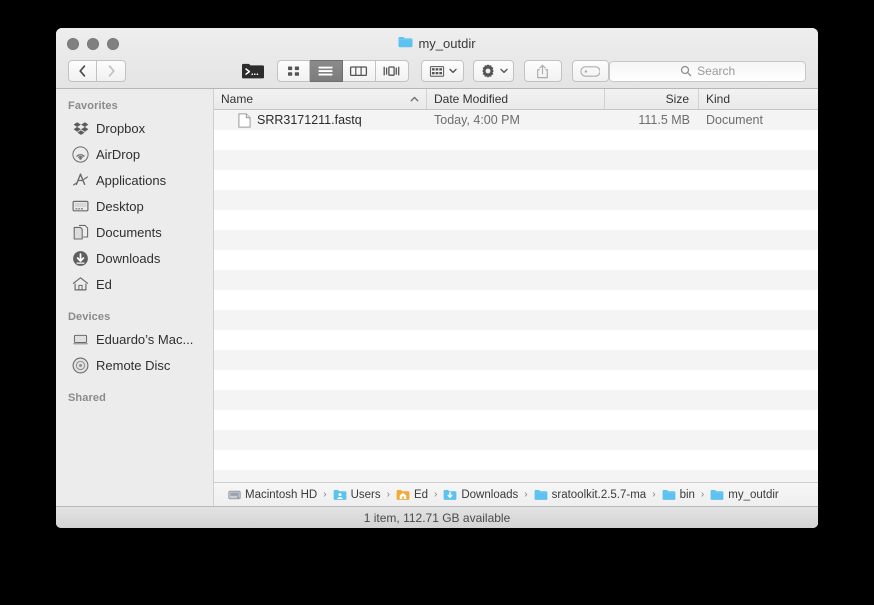 This screenshot has width=874, height=605. I want to click on sidebar-item-label: AirDrop, so click(118, 154).